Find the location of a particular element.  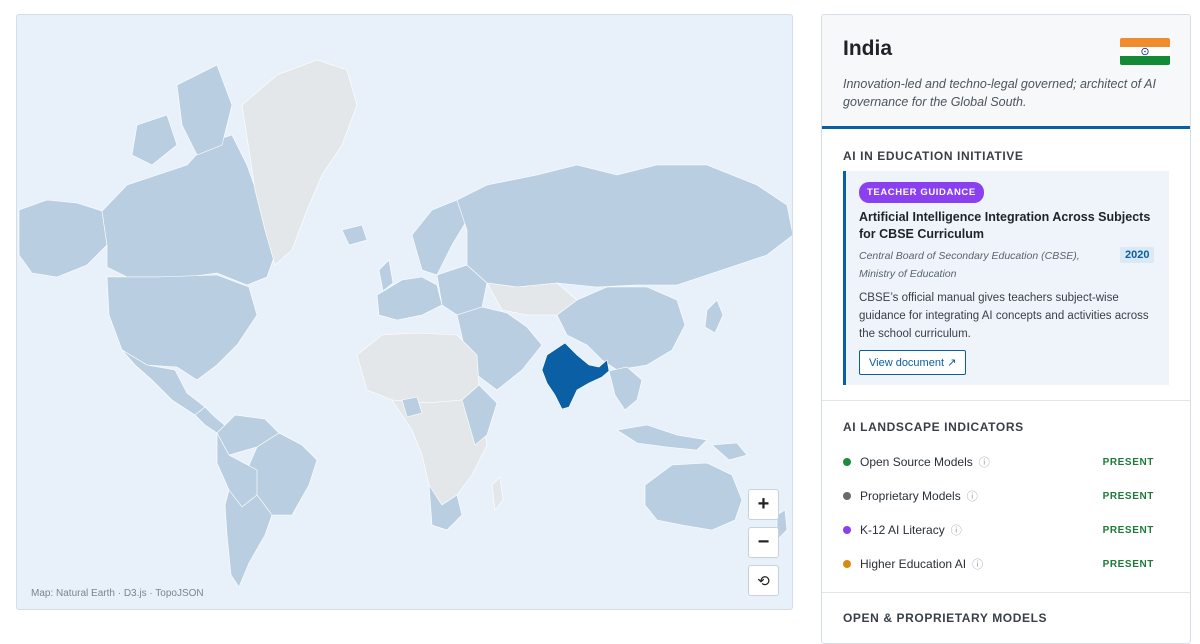

region-indonesia is located at coordinates (662, 437).